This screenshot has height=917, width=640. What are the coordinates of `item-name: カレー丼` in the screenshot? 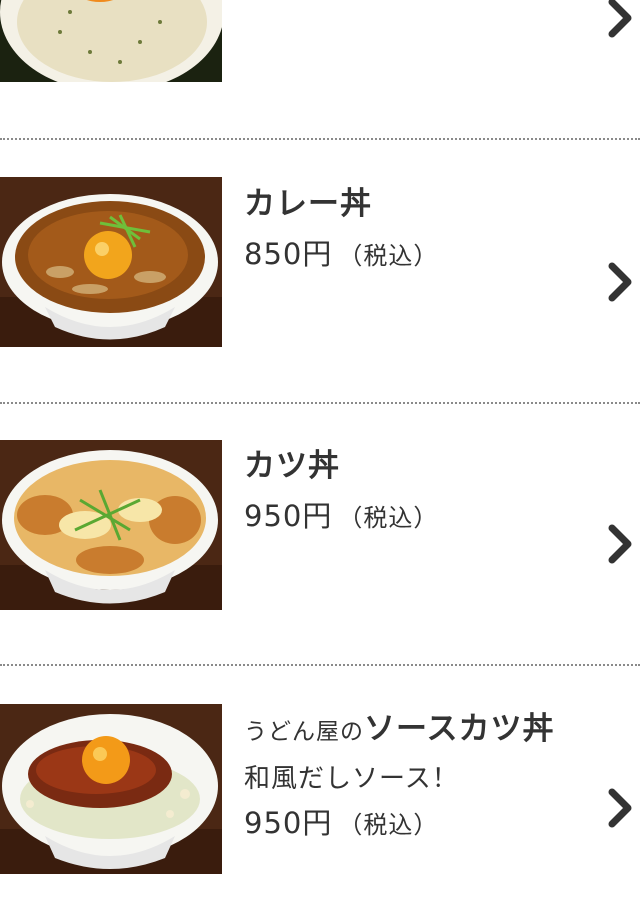 It's located at (308, 204).